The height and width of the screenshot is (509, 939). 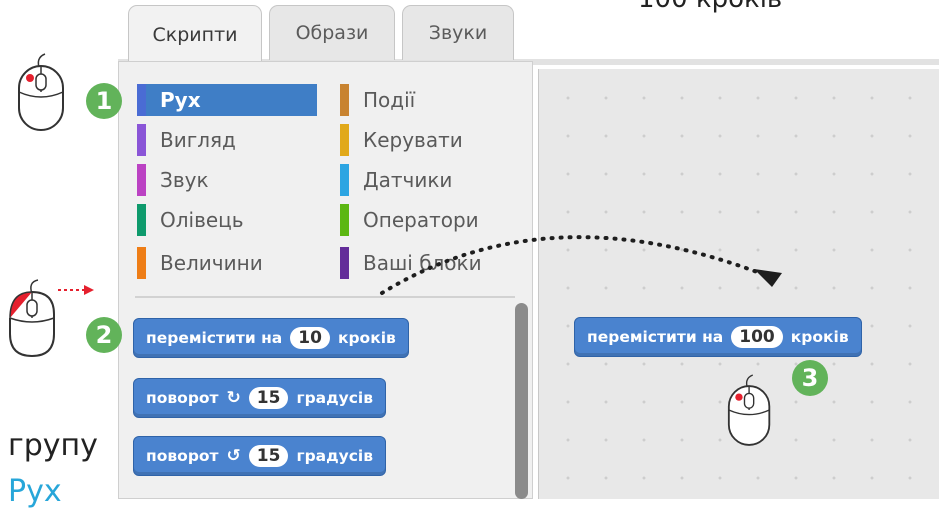 What do you see at coordinates (233, 398) in the screenshot?
I see `rotate-clockwise-icon: ↻` at bounding box center [233, 398].